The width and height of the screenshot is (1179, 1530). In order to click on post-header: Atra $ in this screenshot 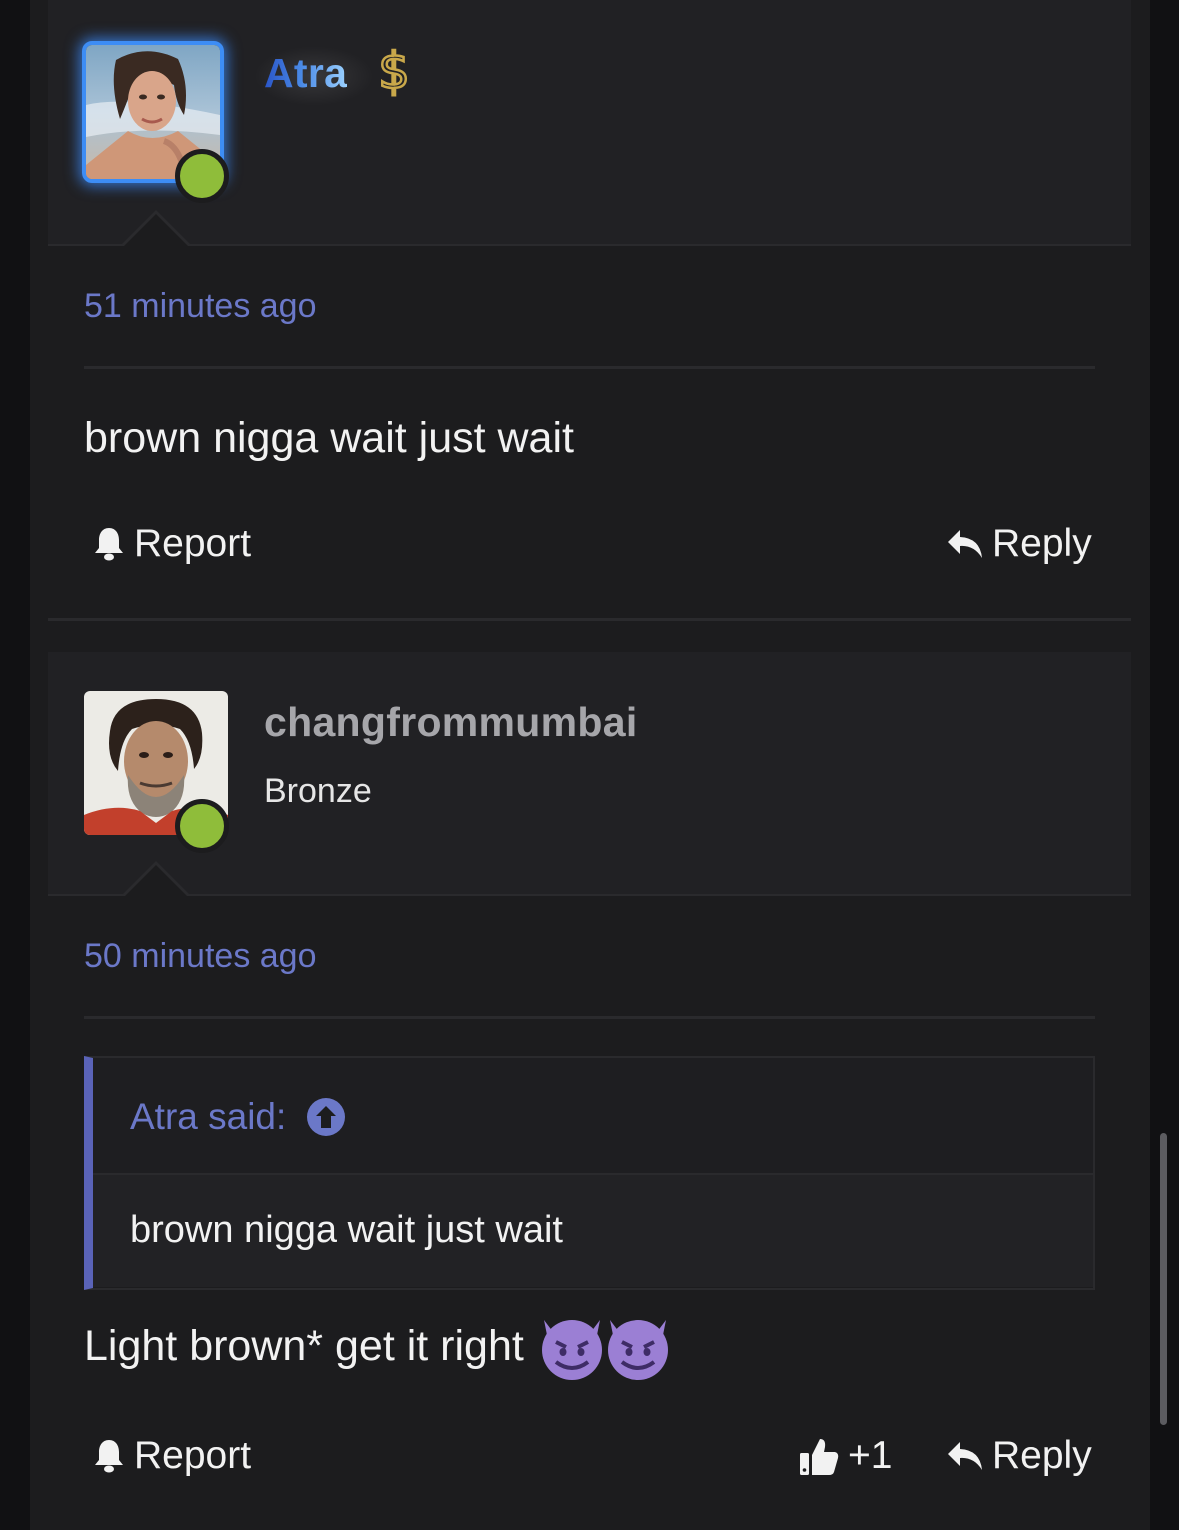, I will do `click(589, 123)`.